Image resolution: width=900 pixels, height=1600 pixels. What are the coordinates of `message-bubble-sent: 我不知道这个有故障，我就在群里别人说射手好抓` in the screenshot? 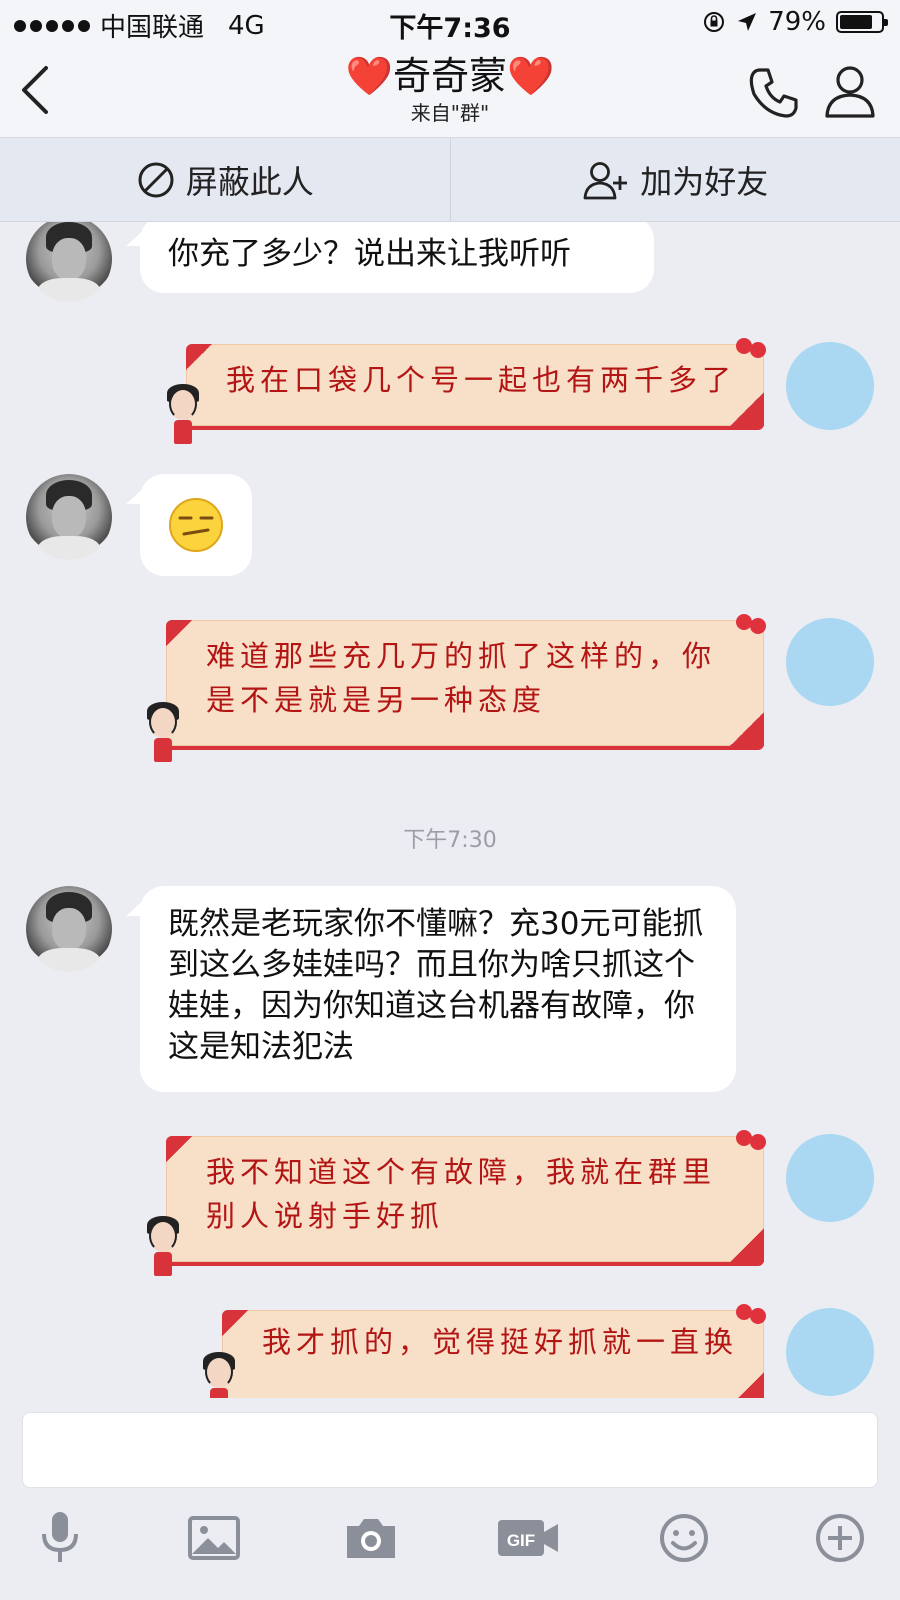 It's located at (465, 1201).